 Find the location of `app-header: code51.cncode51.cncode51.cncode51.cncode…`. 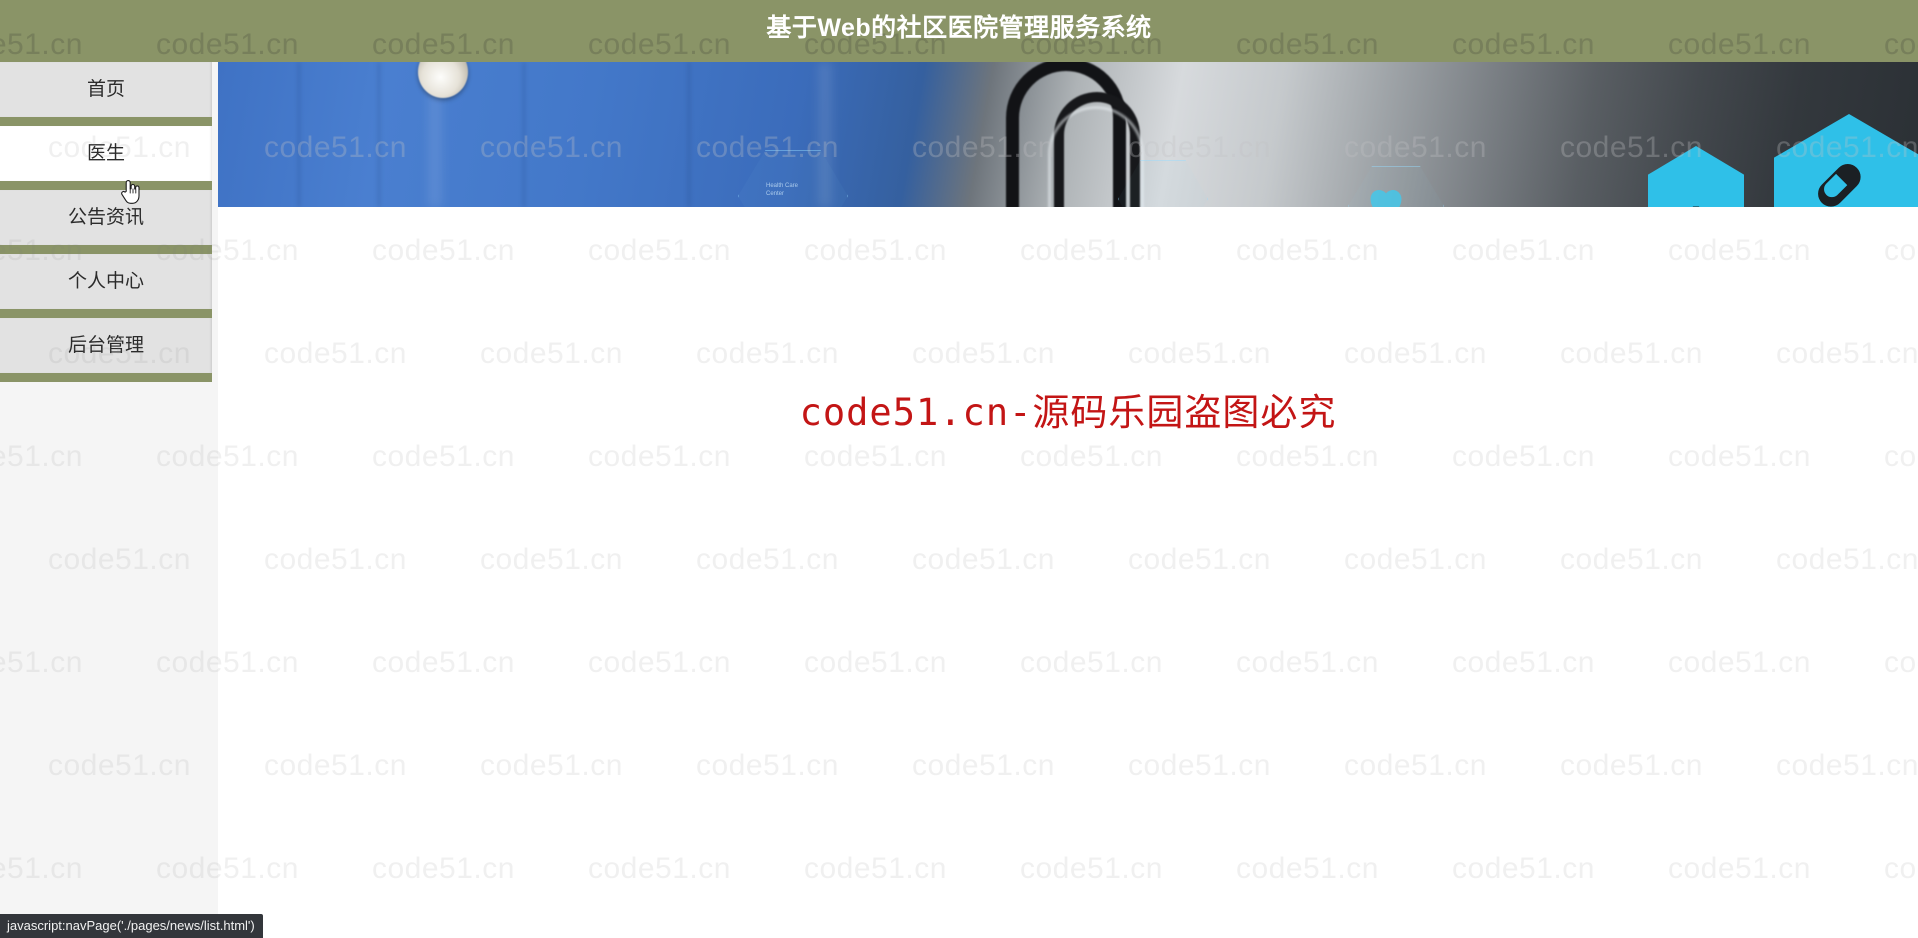

app-header: code51.cncode51.cncode51.cncode51.cncode… is located at coordinates (959, 31).